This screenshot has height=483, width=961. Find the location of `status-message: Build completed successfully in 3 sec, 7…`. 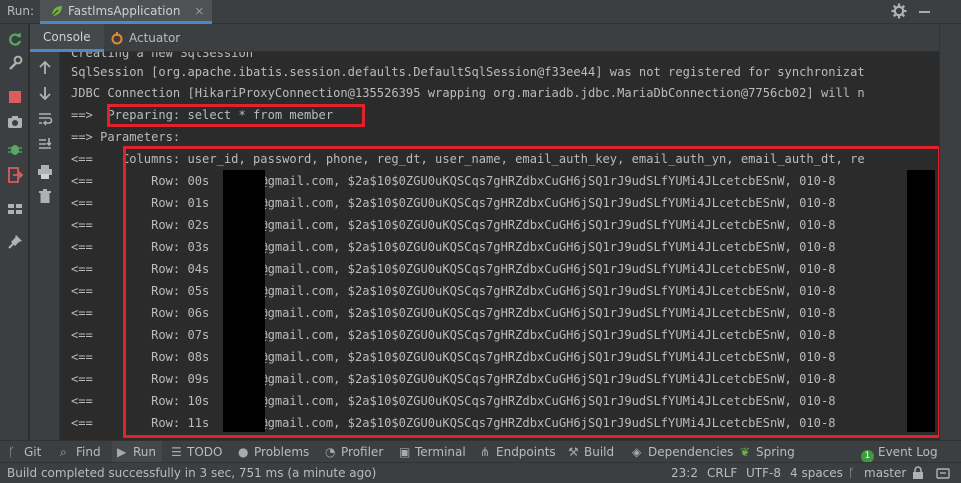

status-message: Build completed successfully in 3 sec, 7… is located at coordinates (191, 473).